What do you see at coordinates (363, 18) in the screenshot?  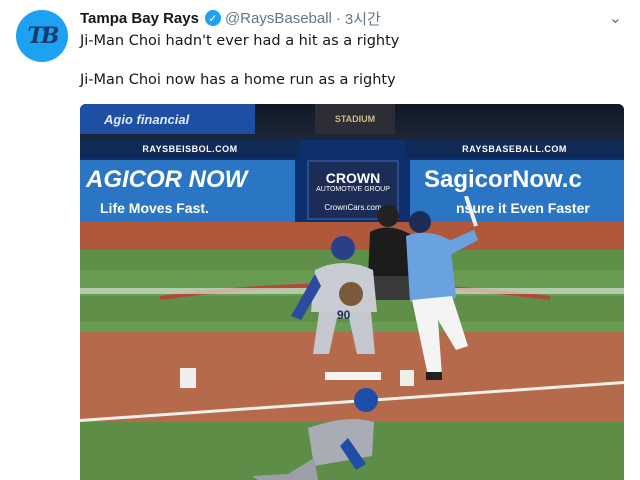 I see `tweet-timestamp: 3시간` at bounding box center [363, 18].